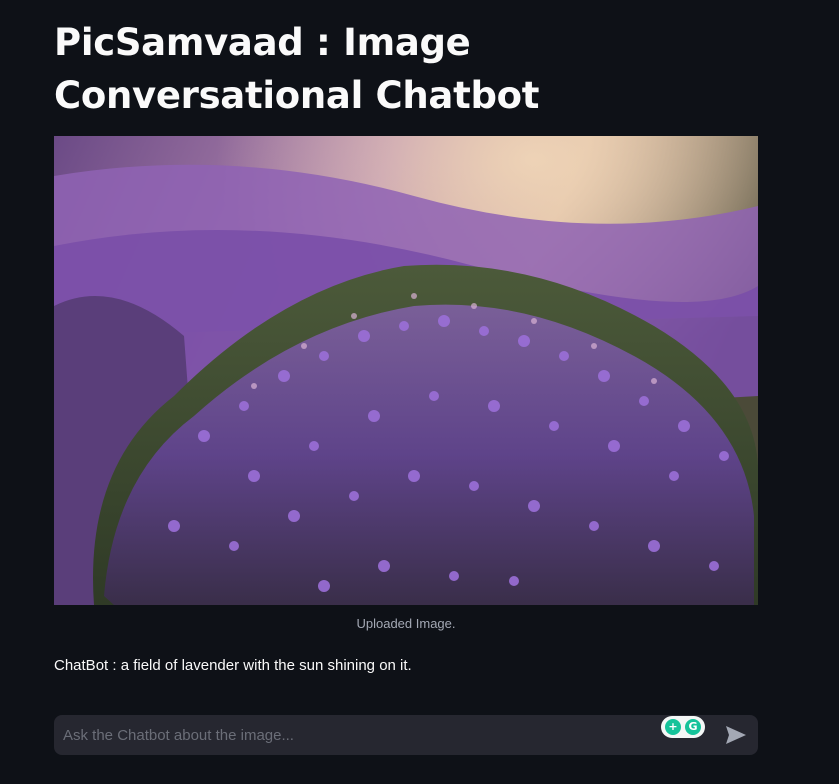 This screenshot has width=839, height=784. I want to click on chat-input-bar: + G, so click(406, 735).